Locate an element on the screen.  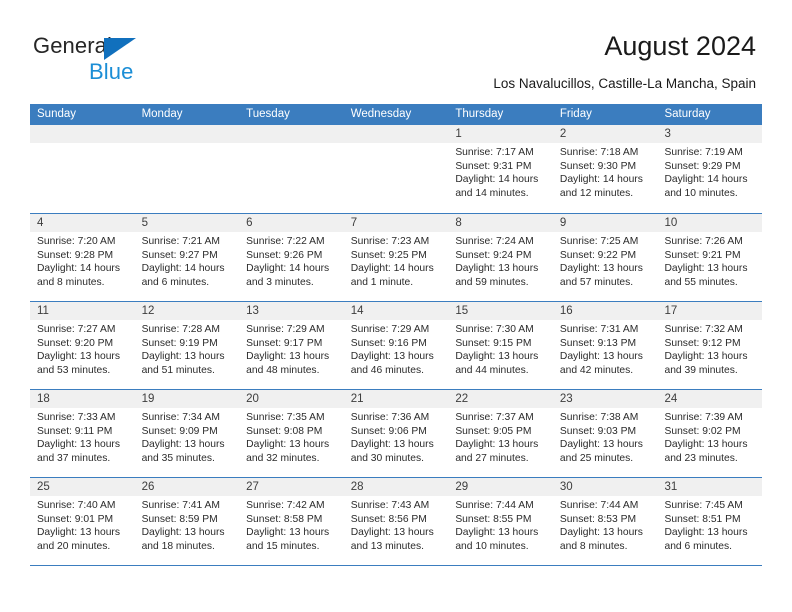
day-number: 14 is located at coordinates (396, 311).